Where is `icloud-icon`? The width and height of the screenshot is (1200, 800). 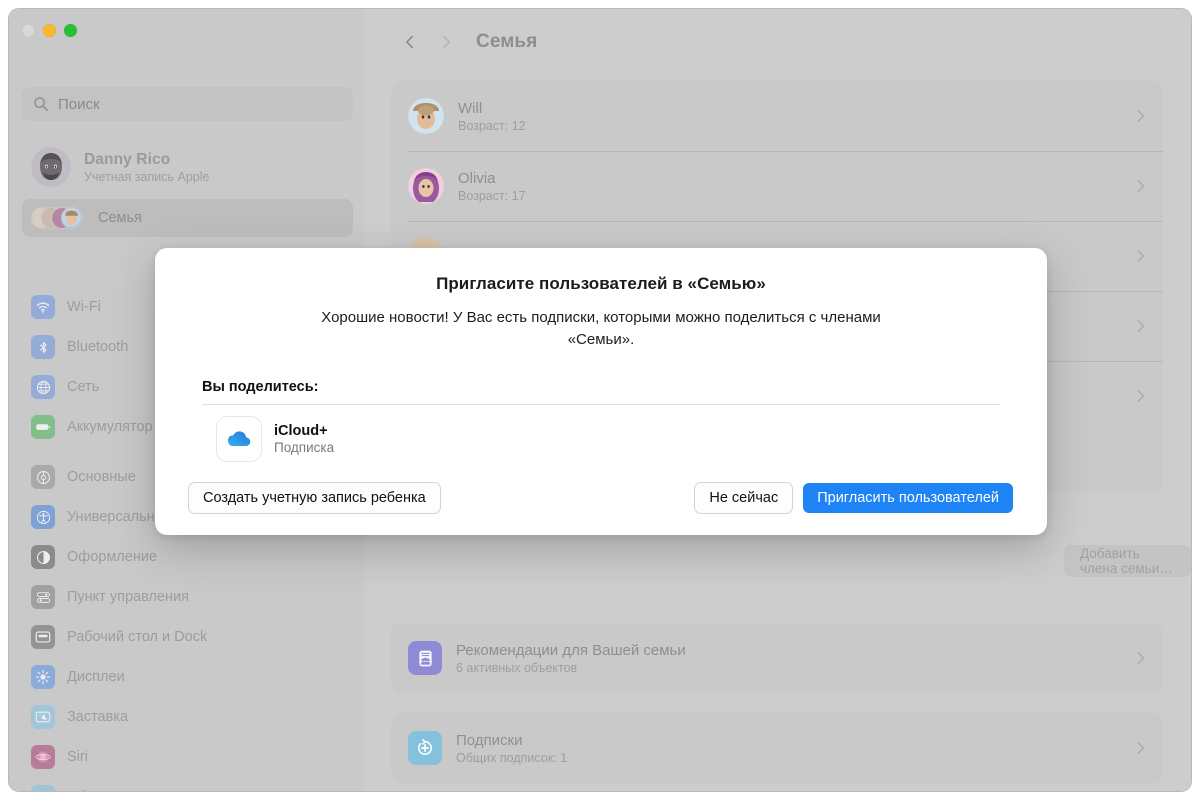
icloud-icon is located at coordinates (239, 438).